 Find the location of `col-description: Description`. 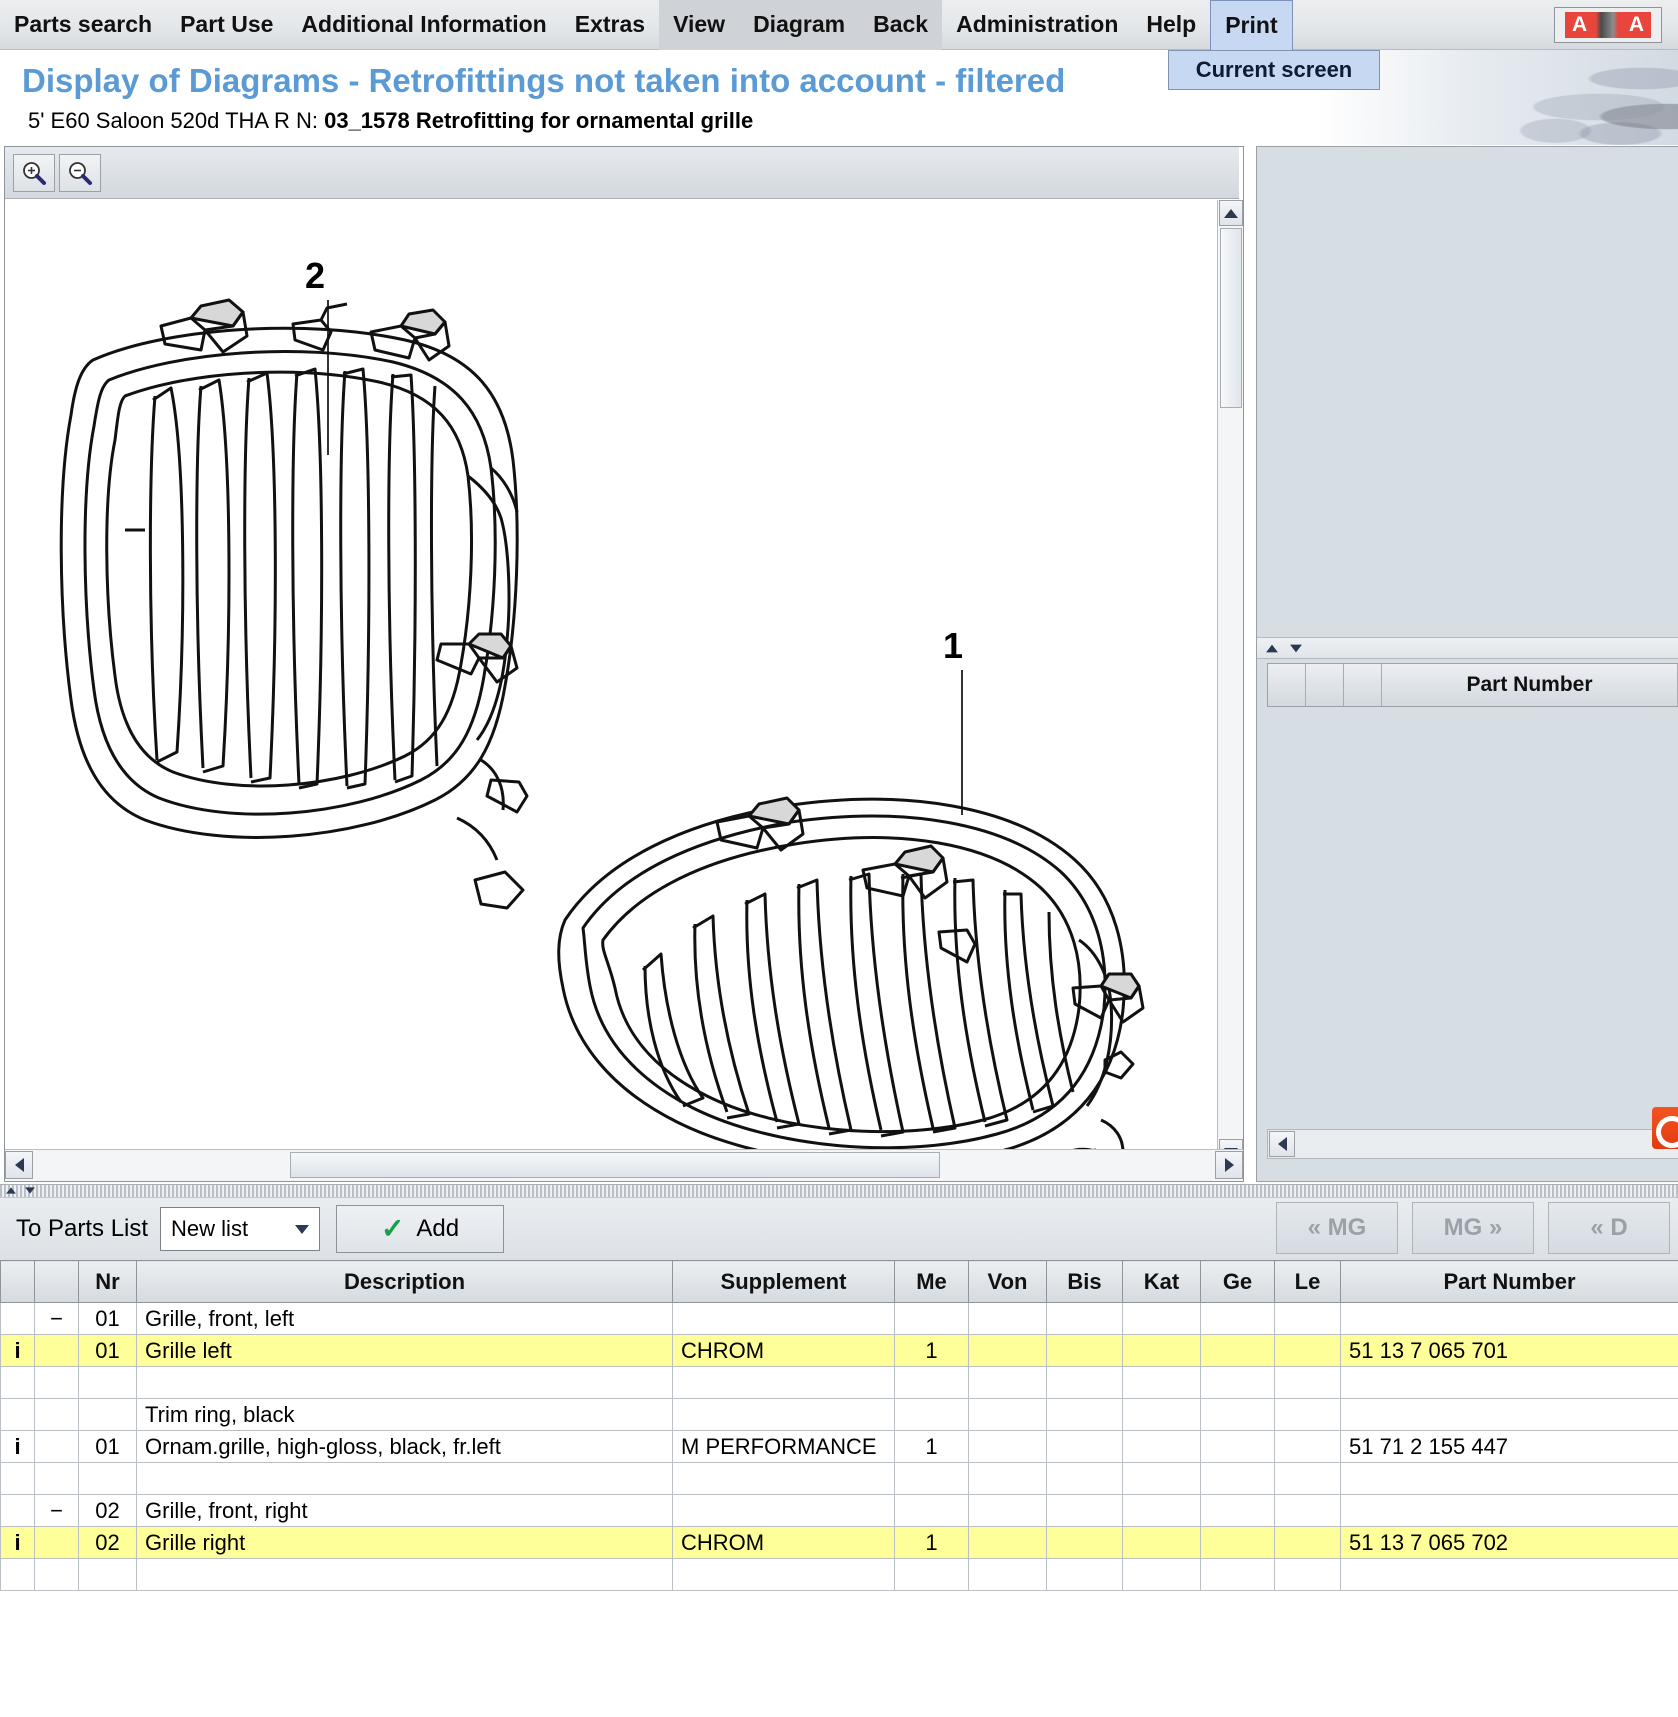

col-description: Description is located at coordinates (404, 1281).